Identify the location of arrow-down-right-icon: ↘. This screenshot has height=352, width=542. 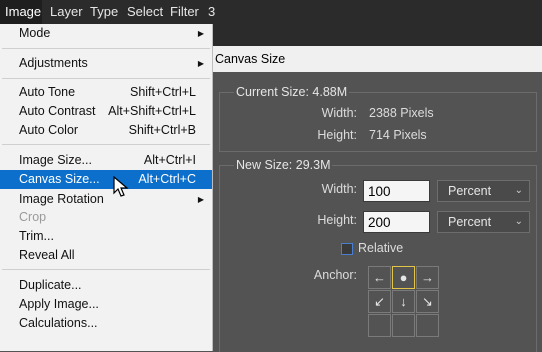
(427, 301).